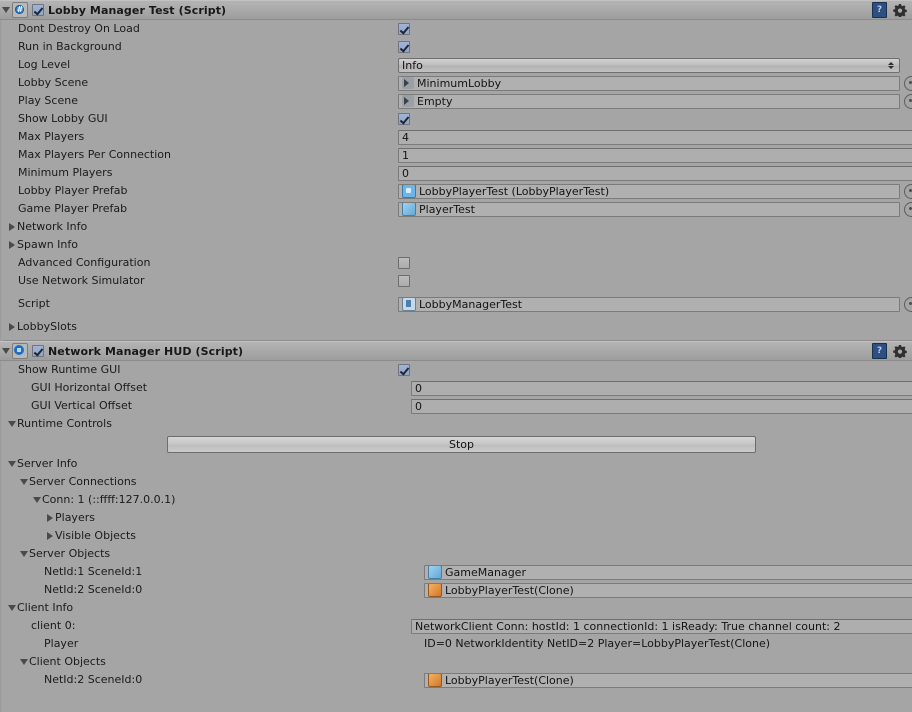  I want to click on object-picker-script, so click(908, 304).